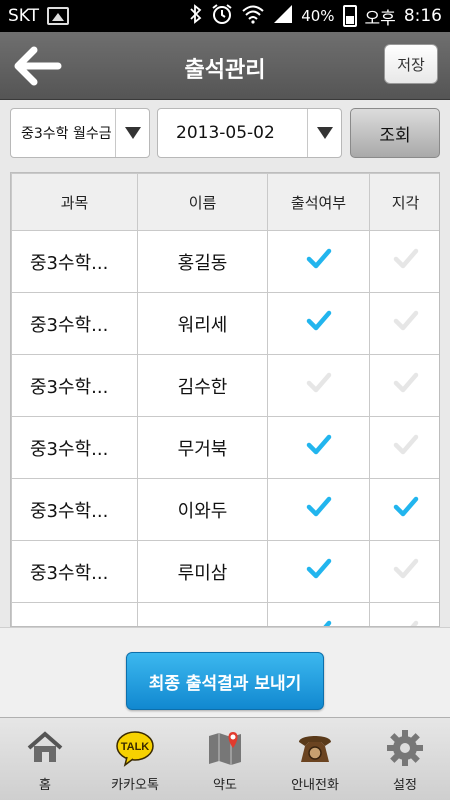 The image size is (450, 800). Describe the element at coordinates (380, 18) in the screenshot. I see `ampm-label: 오후` at that location.